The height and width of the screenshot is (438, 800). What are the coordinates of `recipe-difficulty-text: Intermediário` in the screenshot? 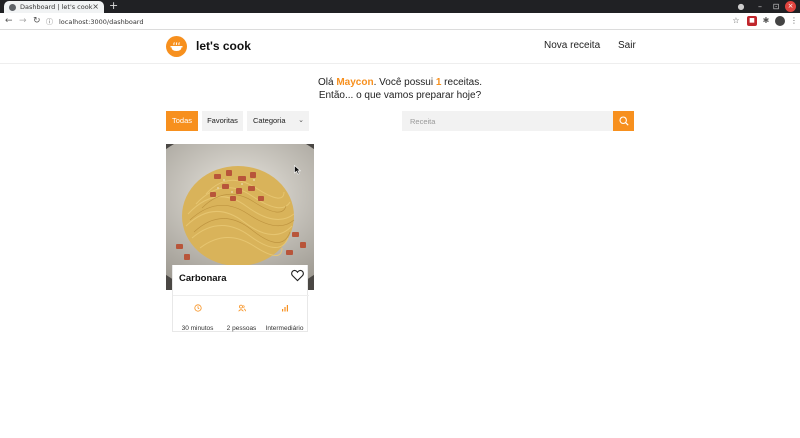 It's located at (284, 328).